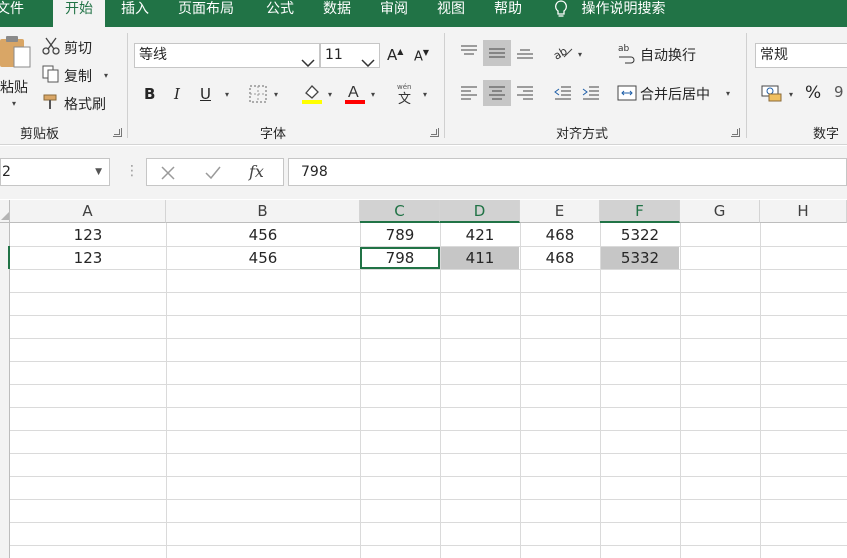  Describe the element at coordinates (772, 93) in the screenshot. I see `accounting-format-icon` at that location.